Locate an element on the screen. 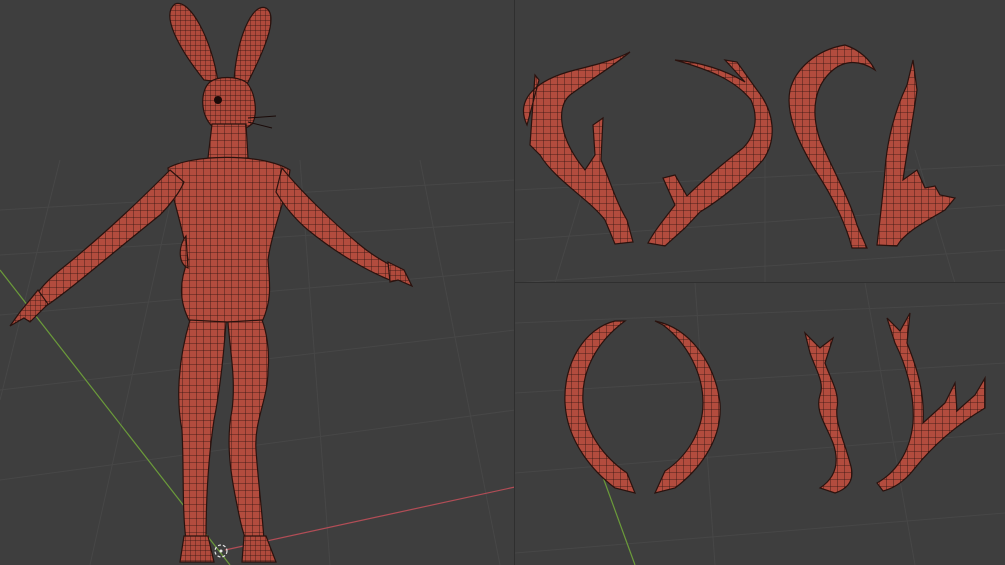 This screenshot has height=565, width=1005. right-leg is located at coordinates (248, 430).